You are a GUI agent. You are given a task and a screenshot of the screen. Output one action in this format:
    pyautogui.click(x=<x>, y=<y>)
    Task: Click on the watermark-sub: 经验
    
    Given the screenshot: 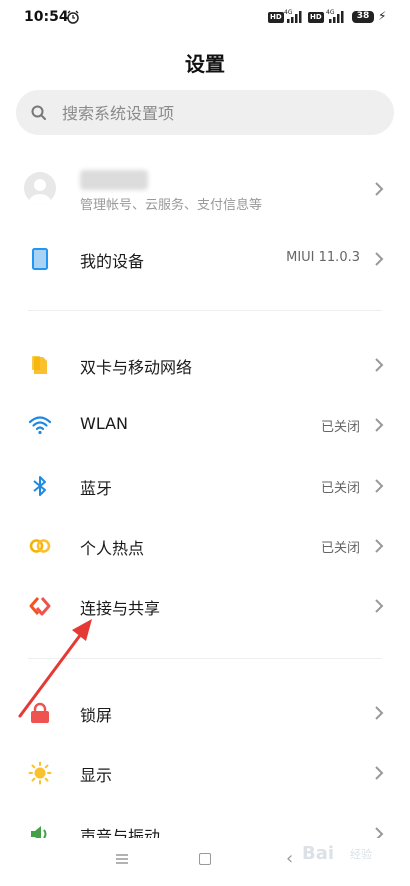 What is the action you would take?
    pyautogui.click(x=361, y=854)
    